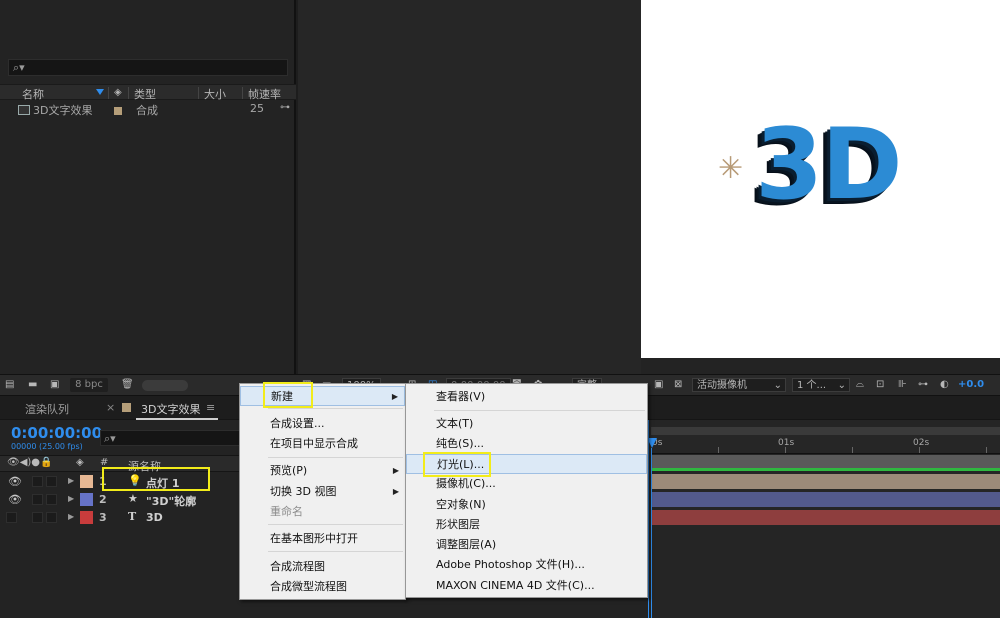  What do you see at coordinates (11, 517) in the screenshot?
I see `visibility-switch-off` at bounding box center [11, 517].